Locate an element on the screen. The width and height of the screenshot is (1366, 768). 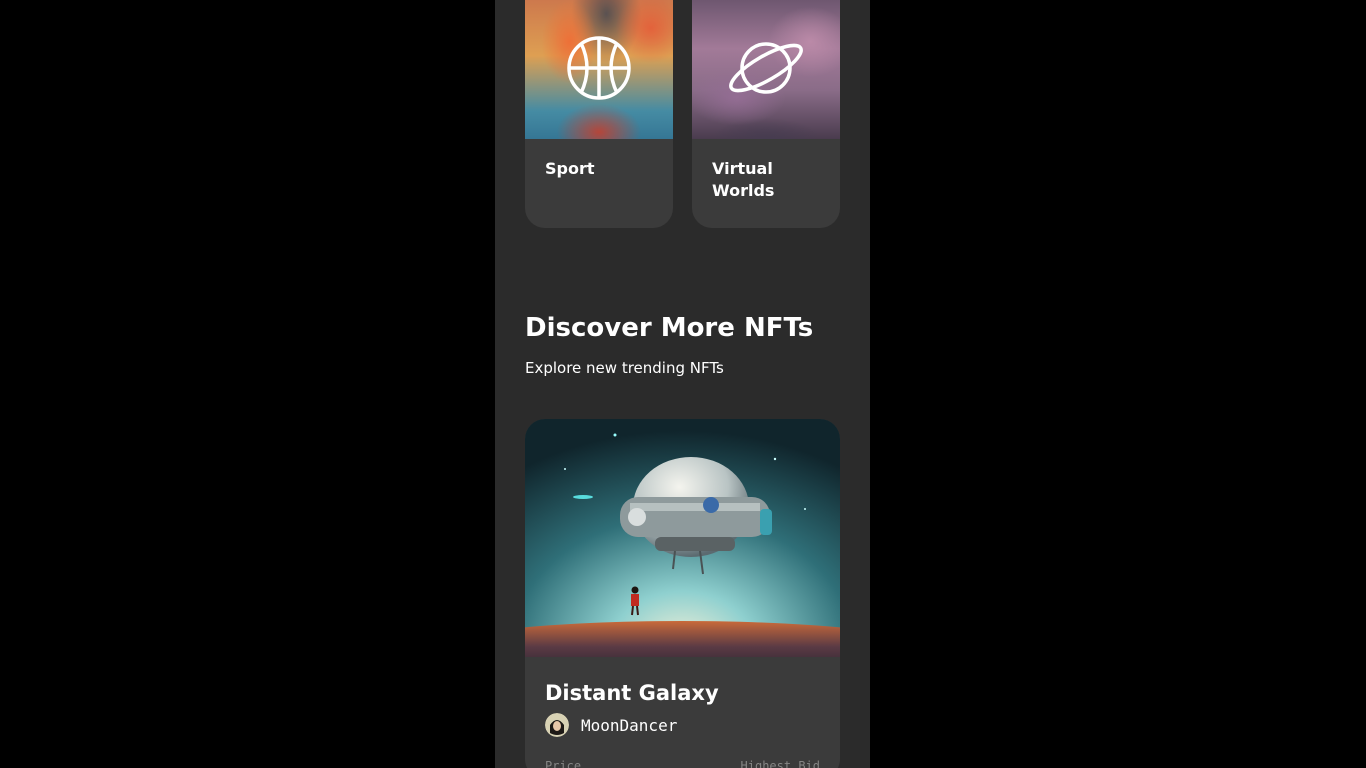
avatar is located at coordinates (557, 725).